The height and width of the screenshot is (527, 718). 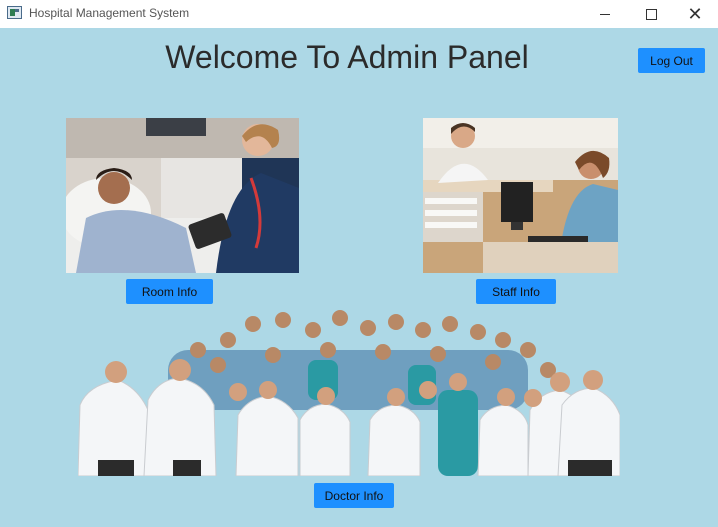 What do you see at coordinates (516, 291) in the screenshot?
I see `staff-info-button: Staff Info` at bounding box center [516, 291].